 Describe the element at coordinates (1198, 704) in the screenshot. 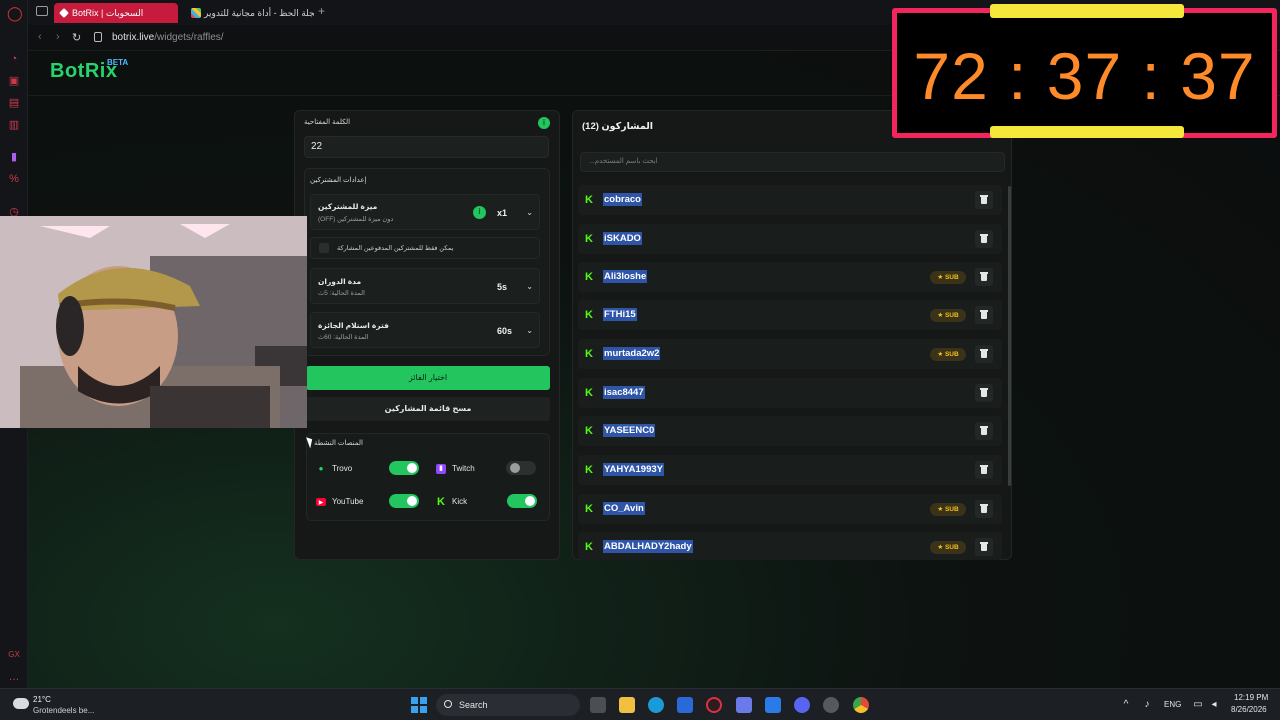

I see `network-icon: ▭` at that location.